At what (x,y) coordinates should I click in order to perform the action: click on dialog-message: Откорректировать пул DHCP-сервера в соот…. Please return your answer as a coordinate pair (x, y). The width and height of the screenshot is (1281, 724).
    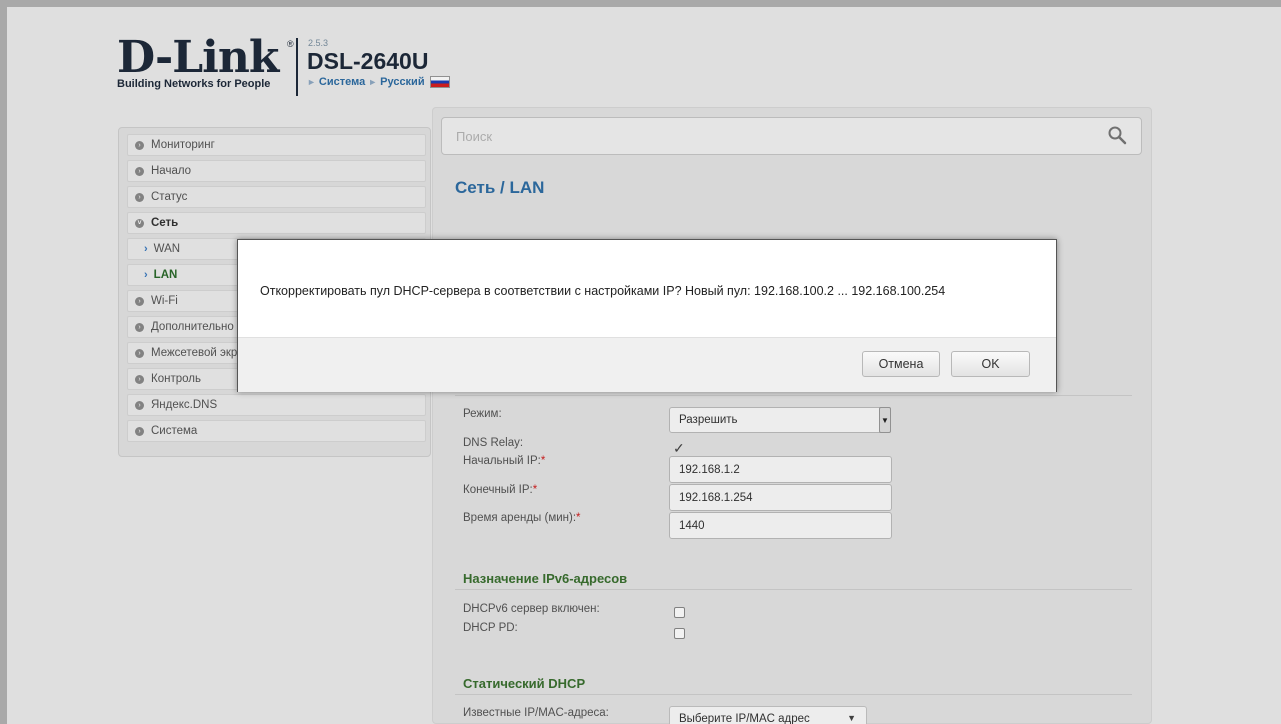
    Looking at the image, I should click on (603, 291).